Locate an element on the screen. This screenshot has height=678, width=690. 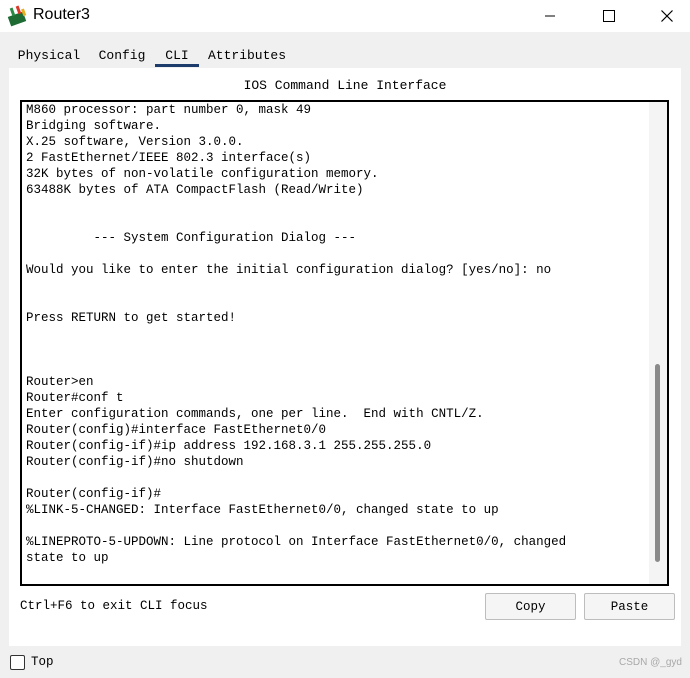
router-app-icon is located at coordinates (17, 16).